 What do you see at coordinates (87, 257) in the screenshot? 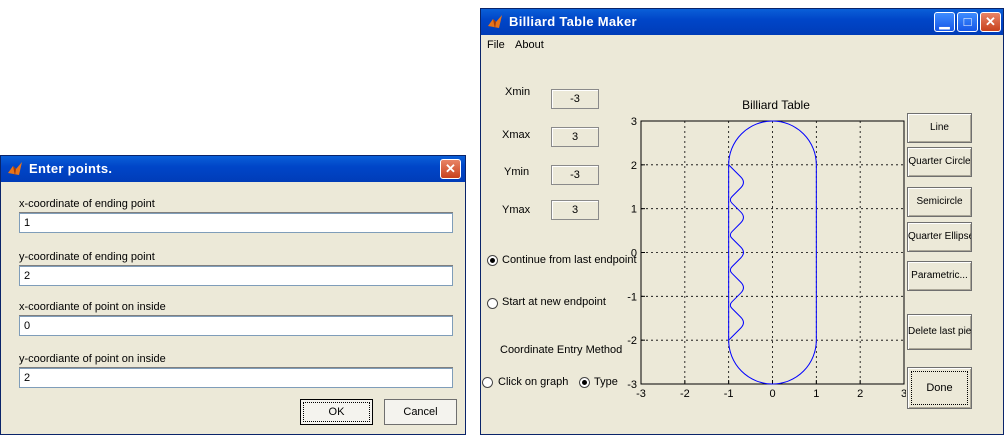
I see `field-label-y-end: y-coordinate of ending point` at bounding box center [87, 257].